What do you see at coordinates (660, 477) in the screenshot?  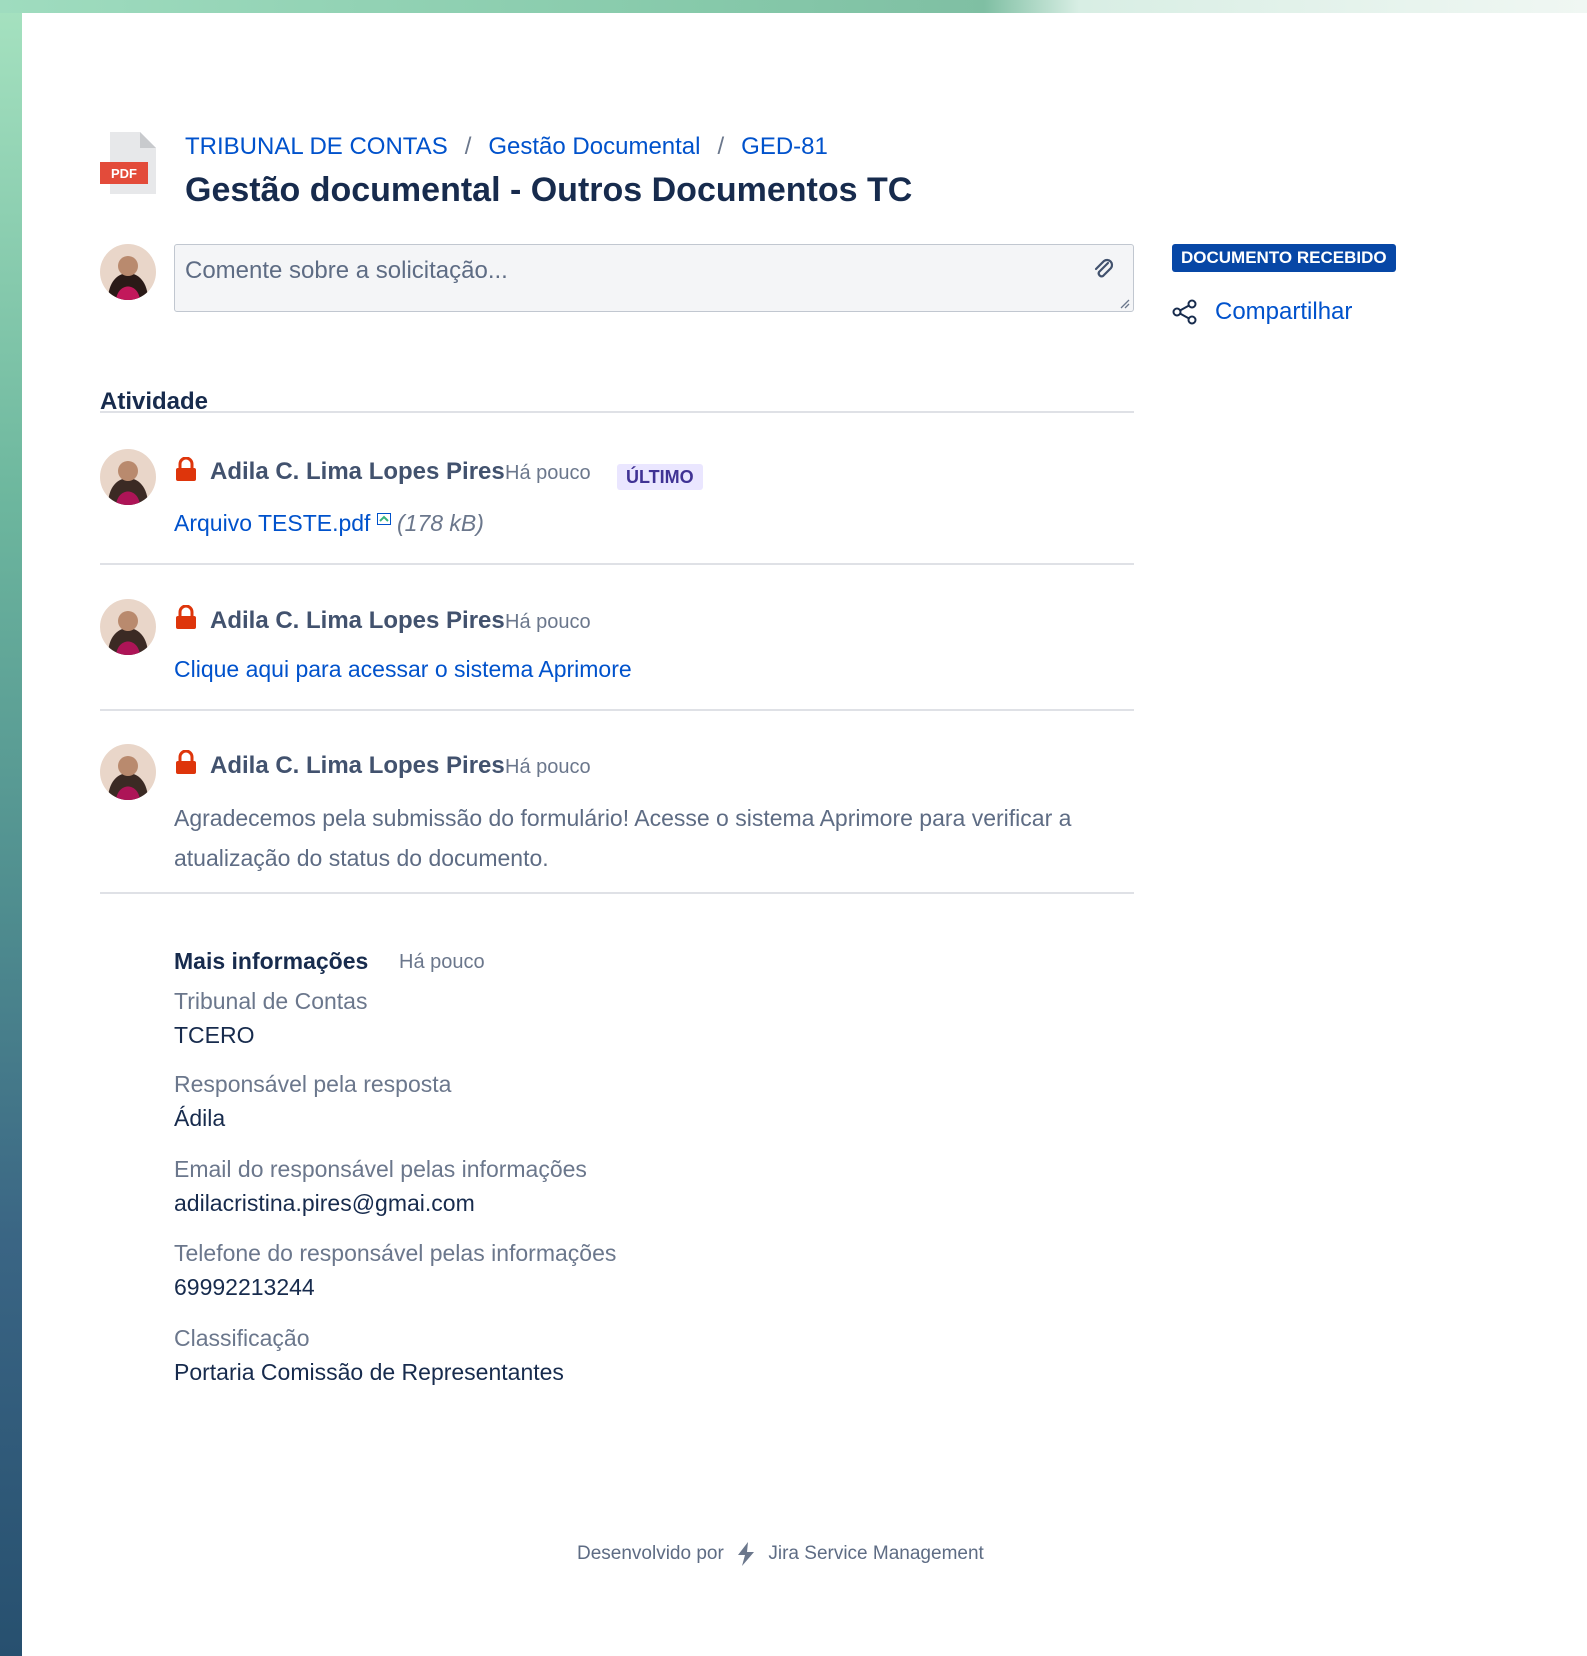 I see `latest-badge: ÚLTIMO` at bounding box center [660, 477].